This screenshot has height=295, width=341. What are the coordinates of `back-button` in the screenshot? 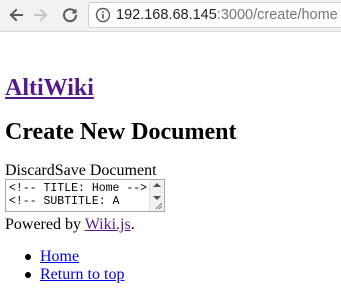 It's located at (16, 15).